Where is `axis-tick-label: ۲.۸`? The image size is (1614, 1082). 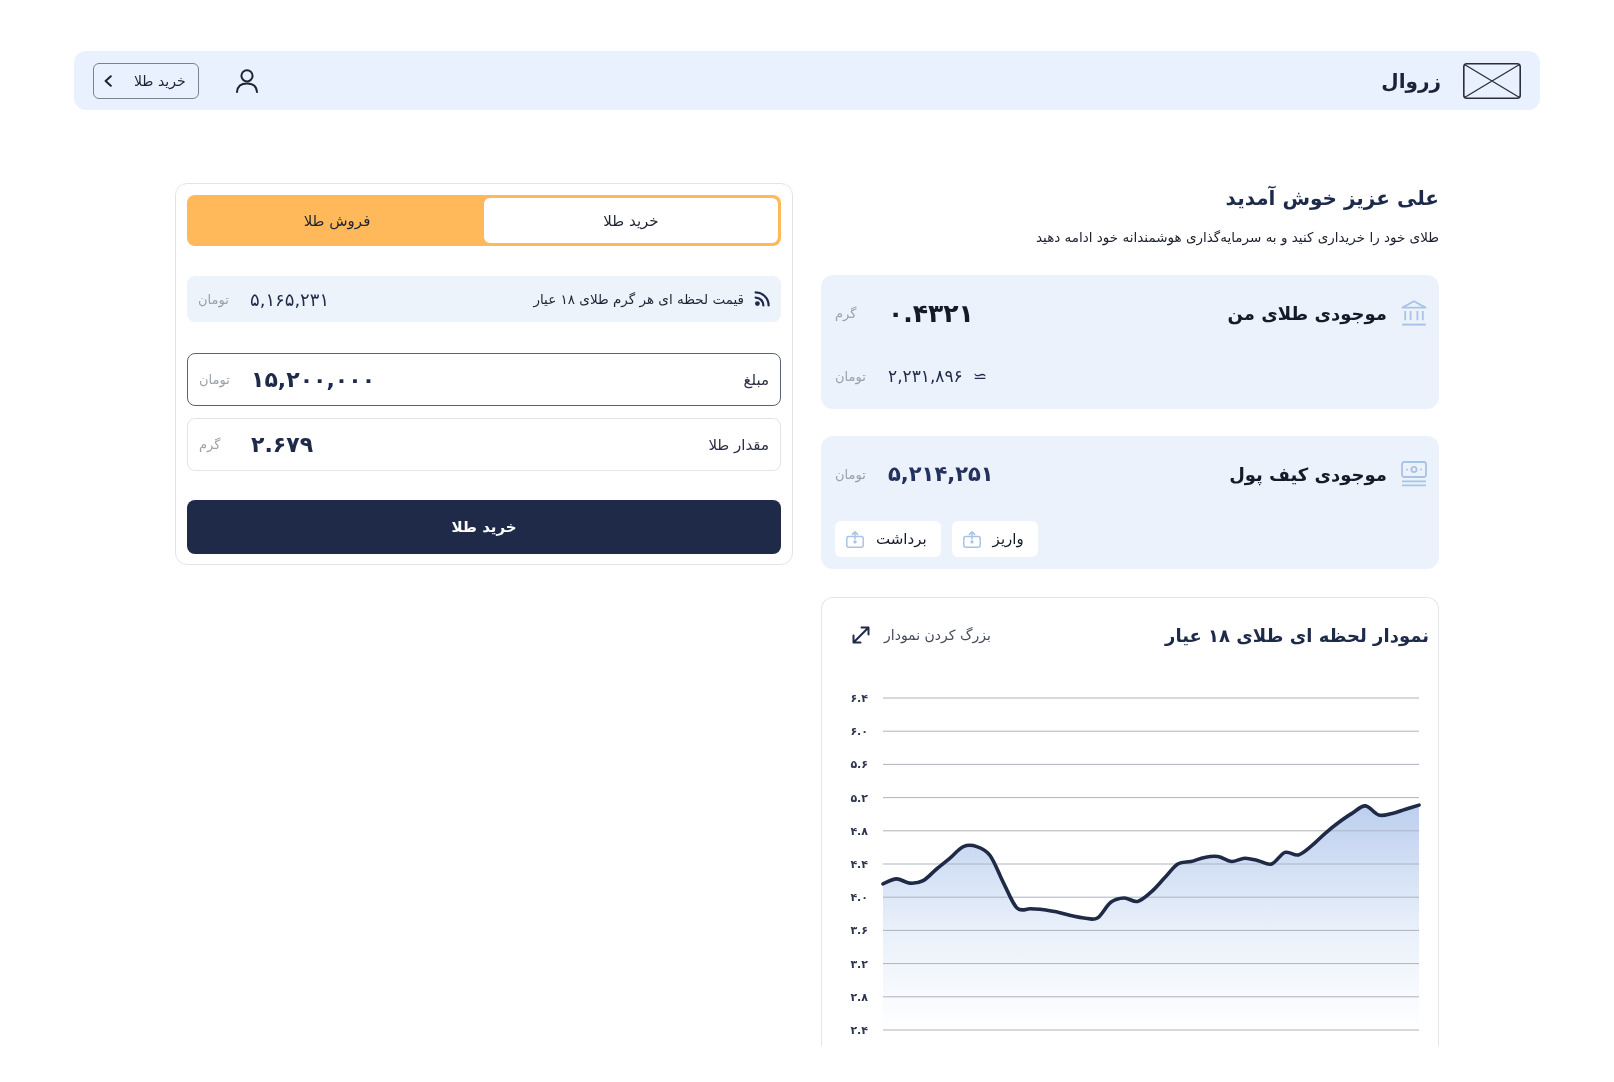
axis-tick-label: ۲.۸ is located at coordinates (859, 997).